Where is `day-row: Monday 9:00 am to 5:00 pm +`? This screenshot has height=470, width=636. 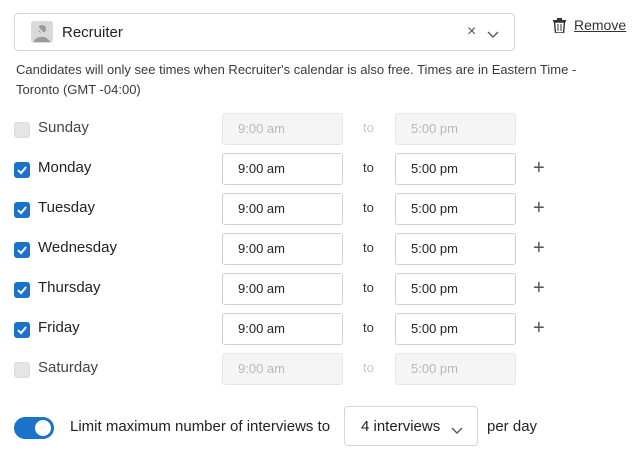
day-row: Monday 9:00 am to 5:00 pm + is located at coordinates (318, 170).